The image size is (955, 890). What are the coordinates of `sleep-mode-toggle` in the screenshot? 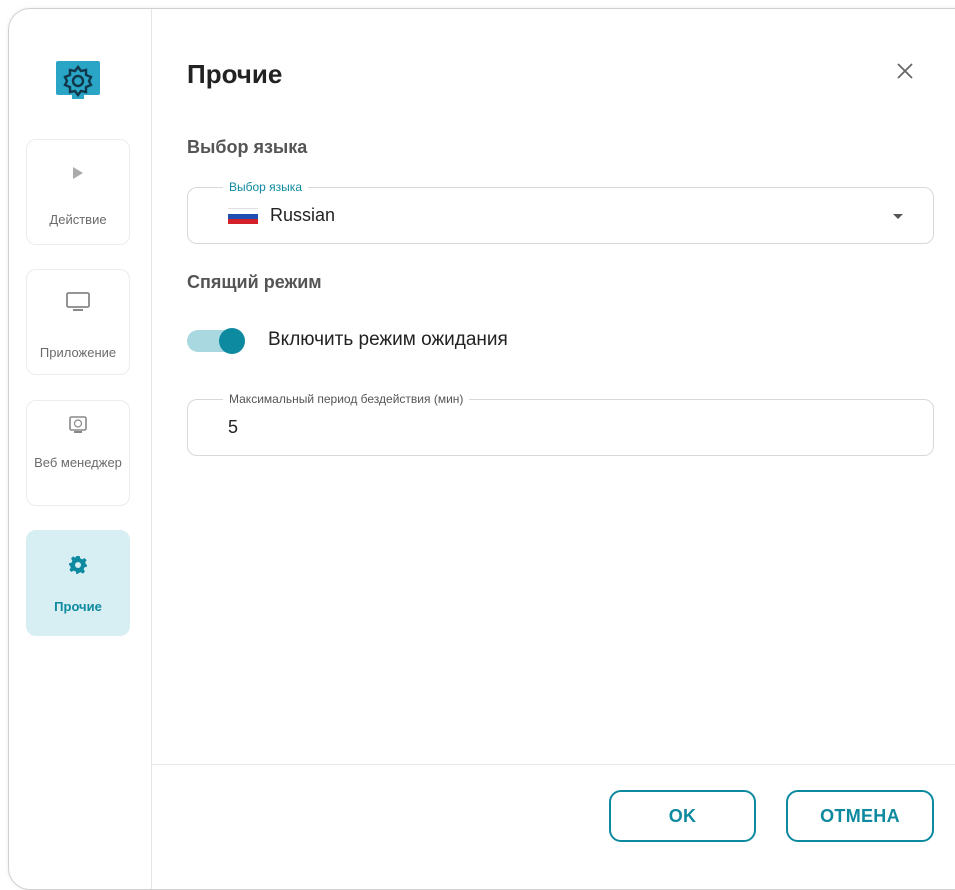 It's located at (216, 341).